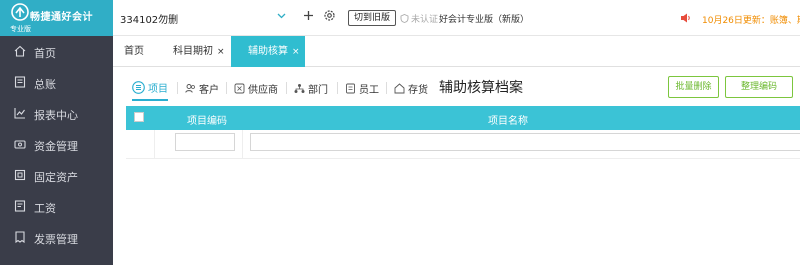 The width and height of the screenshot is (800, 265). I want to click on sidebar-item-funds: 资金管理, so click(56, 144).